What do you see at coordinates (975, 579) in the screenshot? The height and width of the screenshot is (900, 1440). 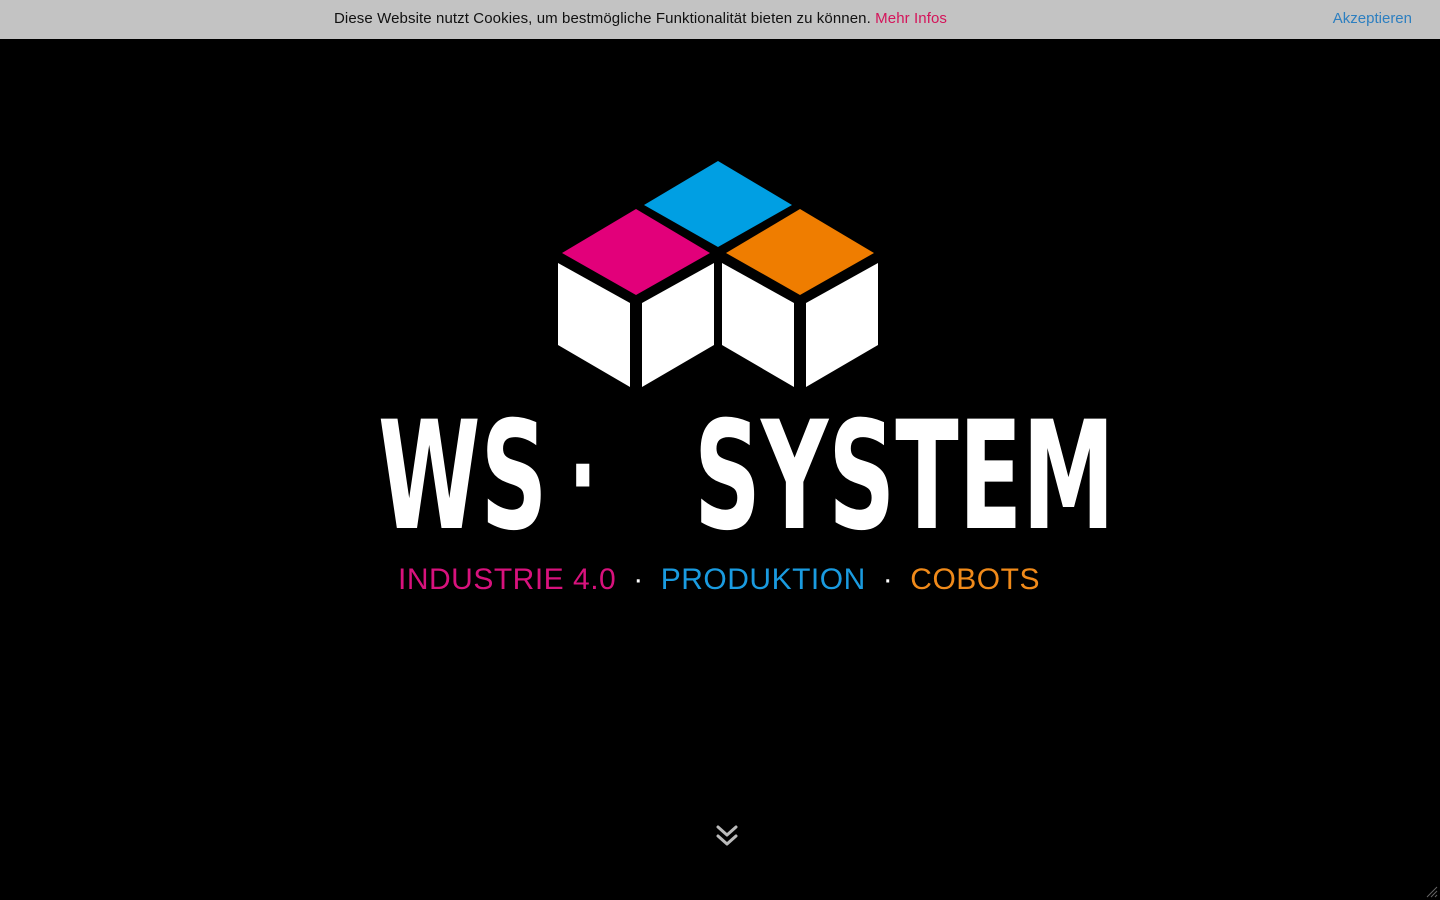 I see `tagline-cobots: COBOTS` at bounding box center [975, 579].